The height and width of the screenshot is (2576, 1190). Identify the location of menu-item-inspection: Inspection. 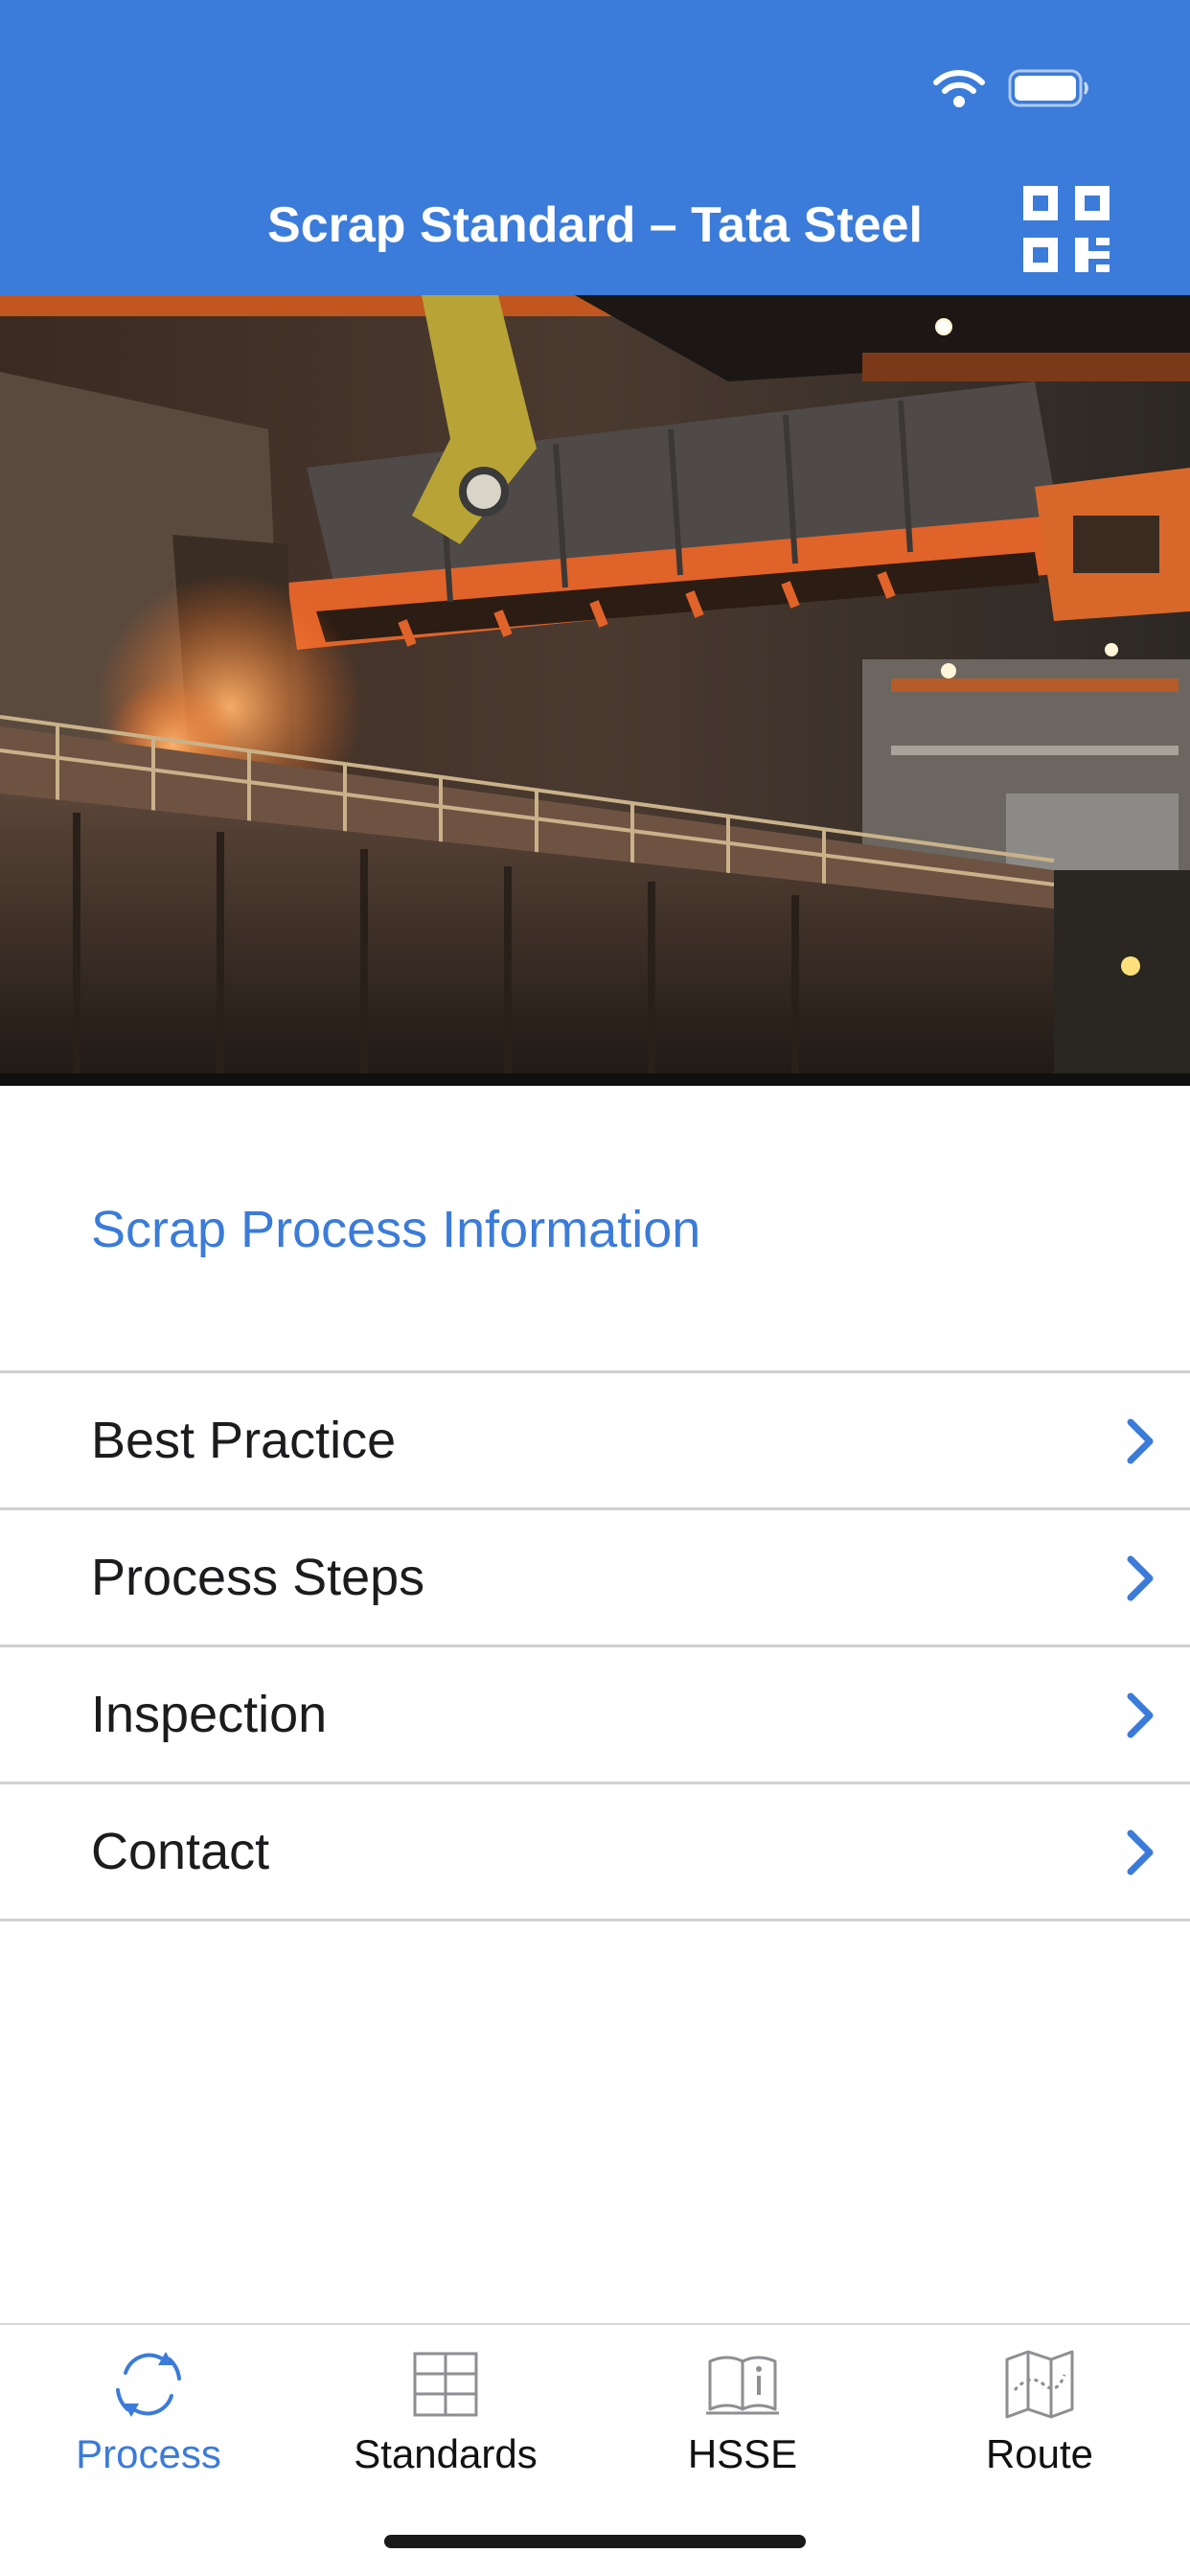
(595, 1715).